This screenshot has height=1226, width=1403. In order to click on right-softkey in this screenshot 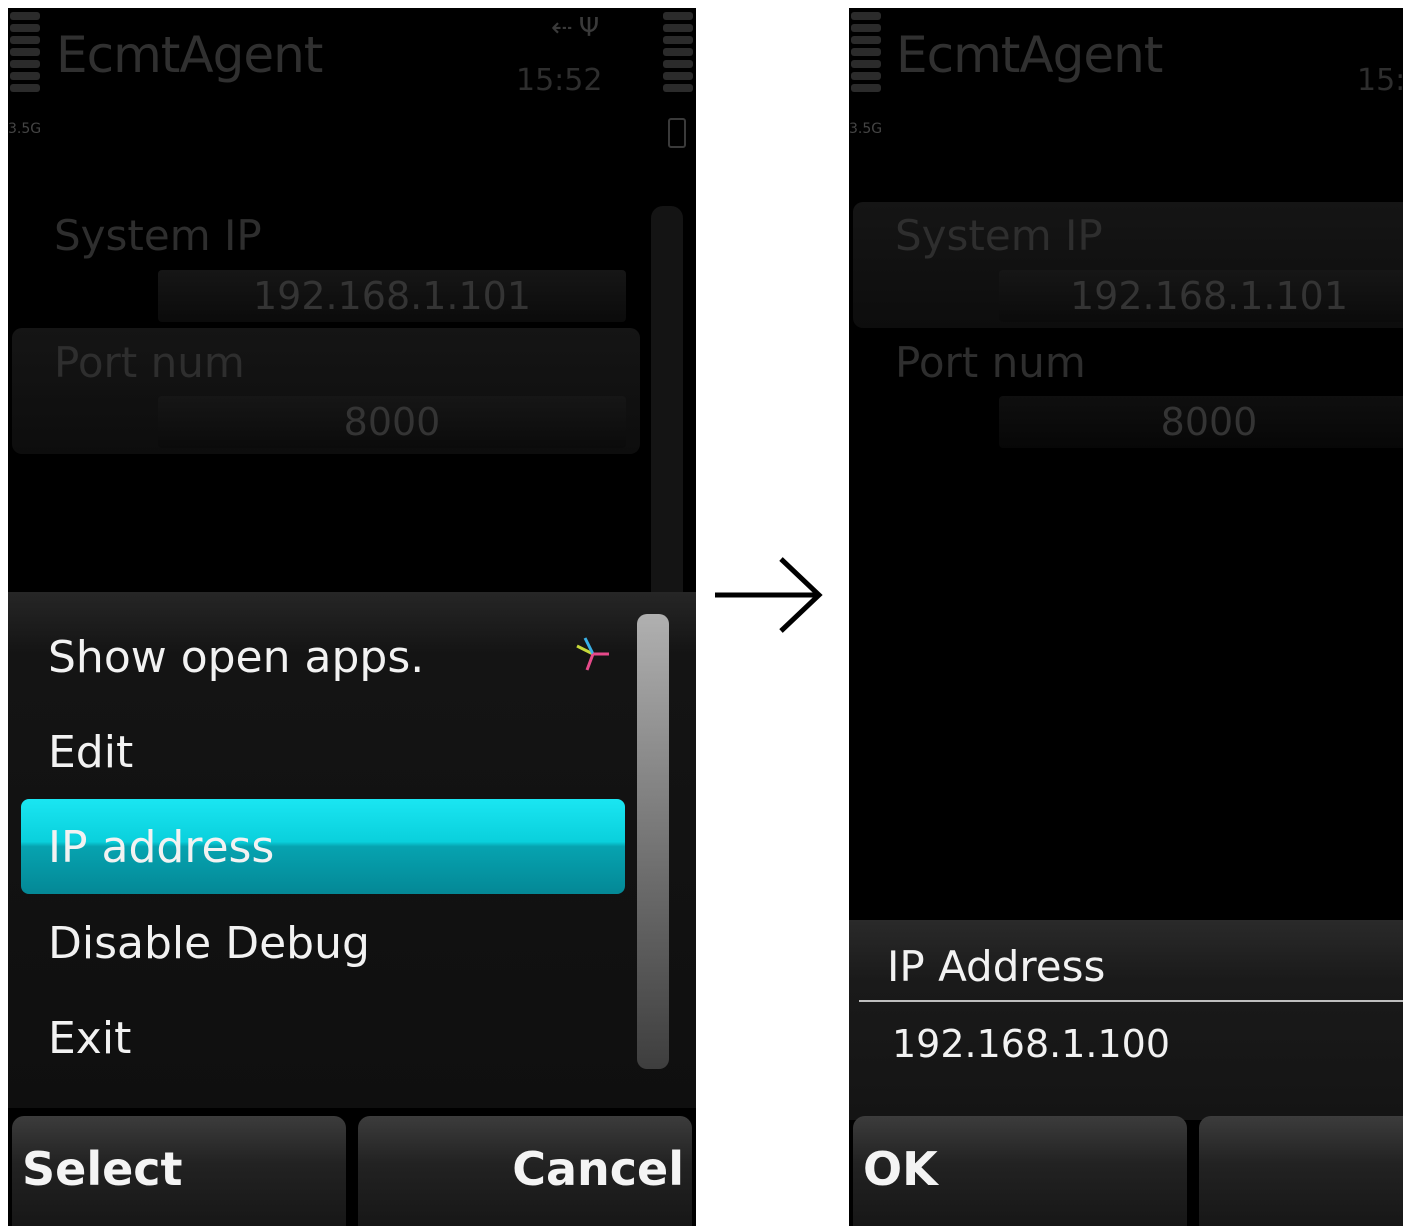, I will do `click(1301, 1171)`.